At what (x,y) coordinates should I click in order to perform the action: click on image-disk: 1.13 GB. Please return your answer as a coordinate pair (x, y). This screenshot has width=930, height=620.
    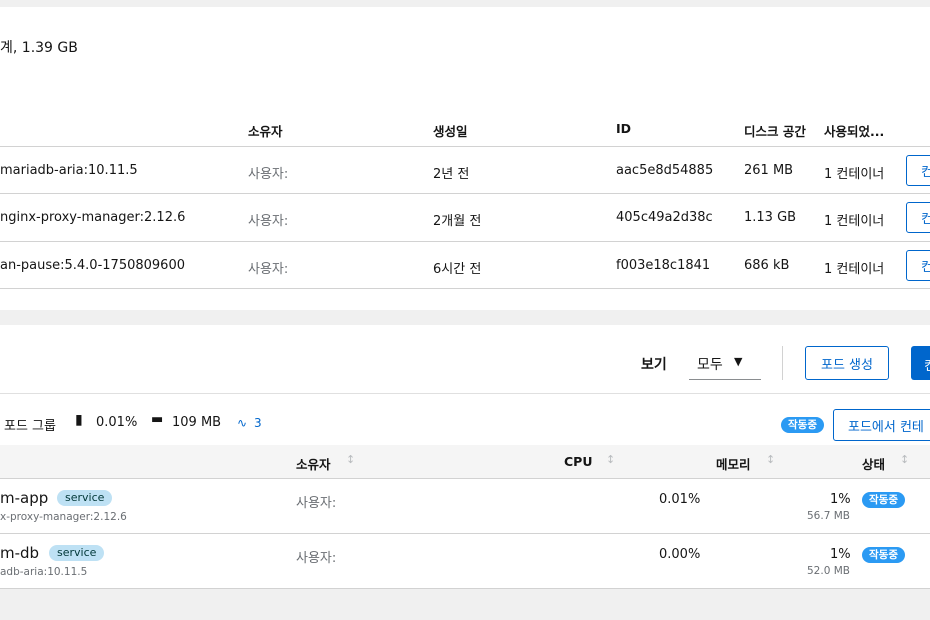
    Looking at the image, I should click on (770, 217).